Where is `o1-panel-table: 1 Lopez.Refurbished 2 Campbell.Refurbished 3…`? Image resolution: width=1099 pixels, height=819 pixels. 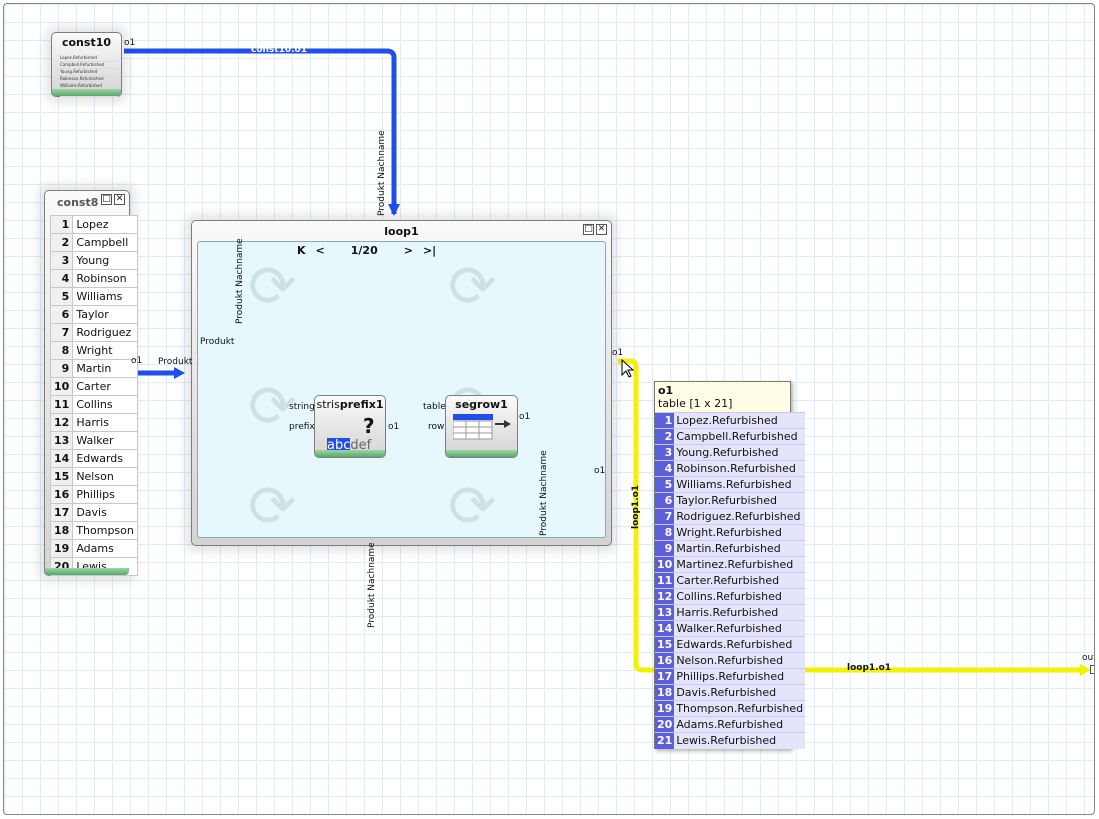
o1-panel-table: 1 Lopez.Refurbished 2 Campbell.Refurbished 3… is located at coordinates (730, 580).